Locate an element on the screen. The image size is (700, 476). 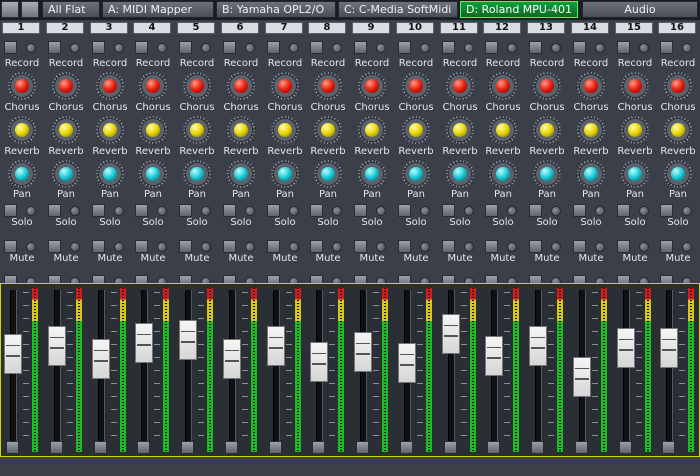
arrows-icon is located at coordinates (30, 9).